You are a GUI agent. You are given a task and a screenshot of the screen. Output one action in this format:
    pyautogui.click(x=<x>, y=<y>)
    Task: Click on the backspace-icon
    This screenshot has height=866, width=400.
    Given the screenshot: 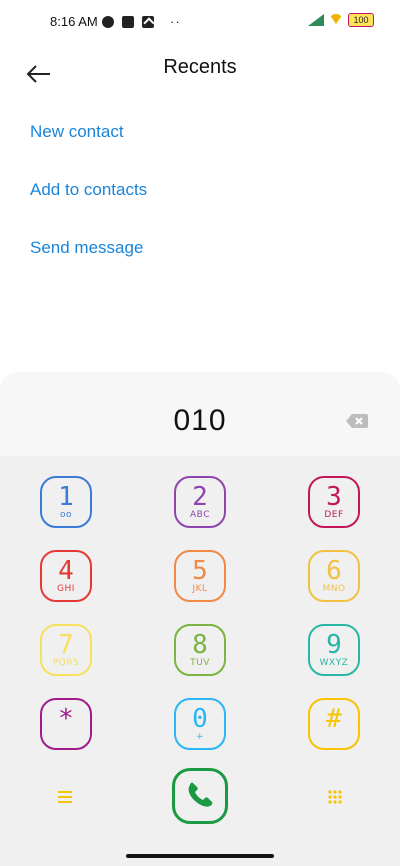 What is the action you would take?
    pyautogui.click(x=357, y=421)
    